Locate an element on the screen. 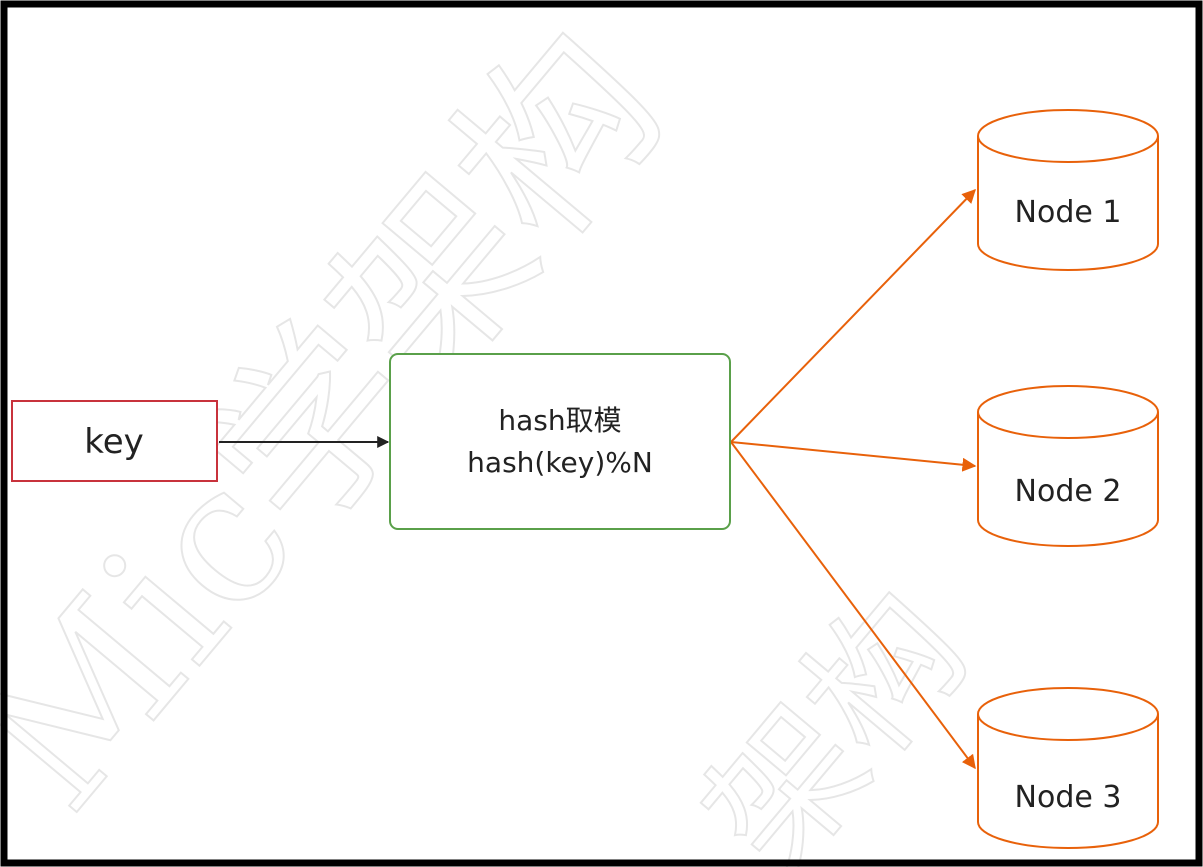 Image resolution: width=1203 pixels, height=867 pixels. database-node-1: Node 1 is located at coordinates (1068, 190).